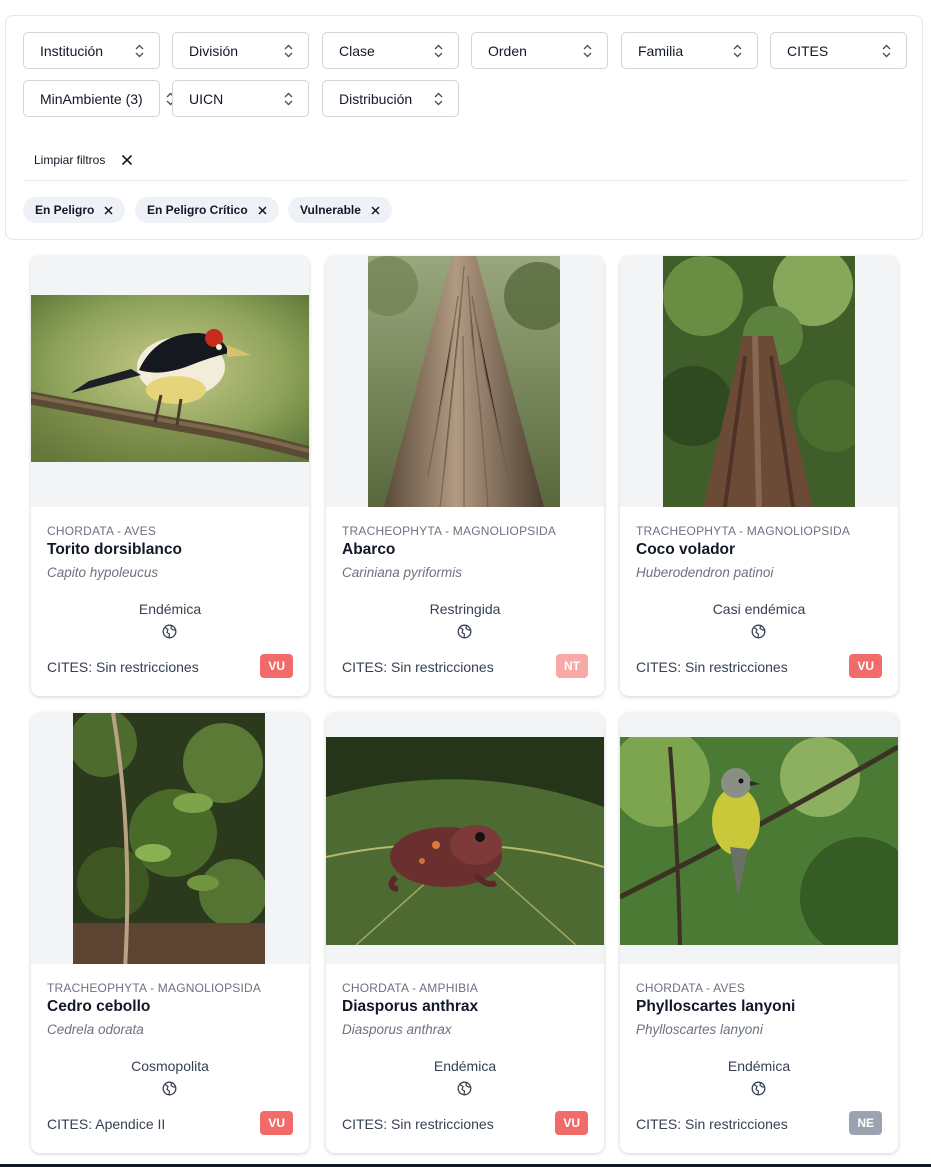  I want to click on distribution-label: Restringida, so click(465, 609).